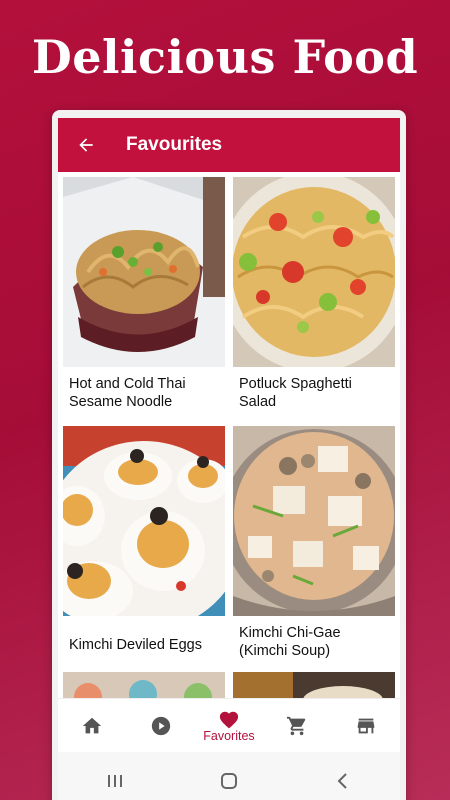 Image resolution: width=450 pixels, height=800 pixels. What do you see at coordinates (135, 645) in the screenshot?
I see `recipe-name: Kimchi Deviled Eggs` at bounding box center [135, 645].